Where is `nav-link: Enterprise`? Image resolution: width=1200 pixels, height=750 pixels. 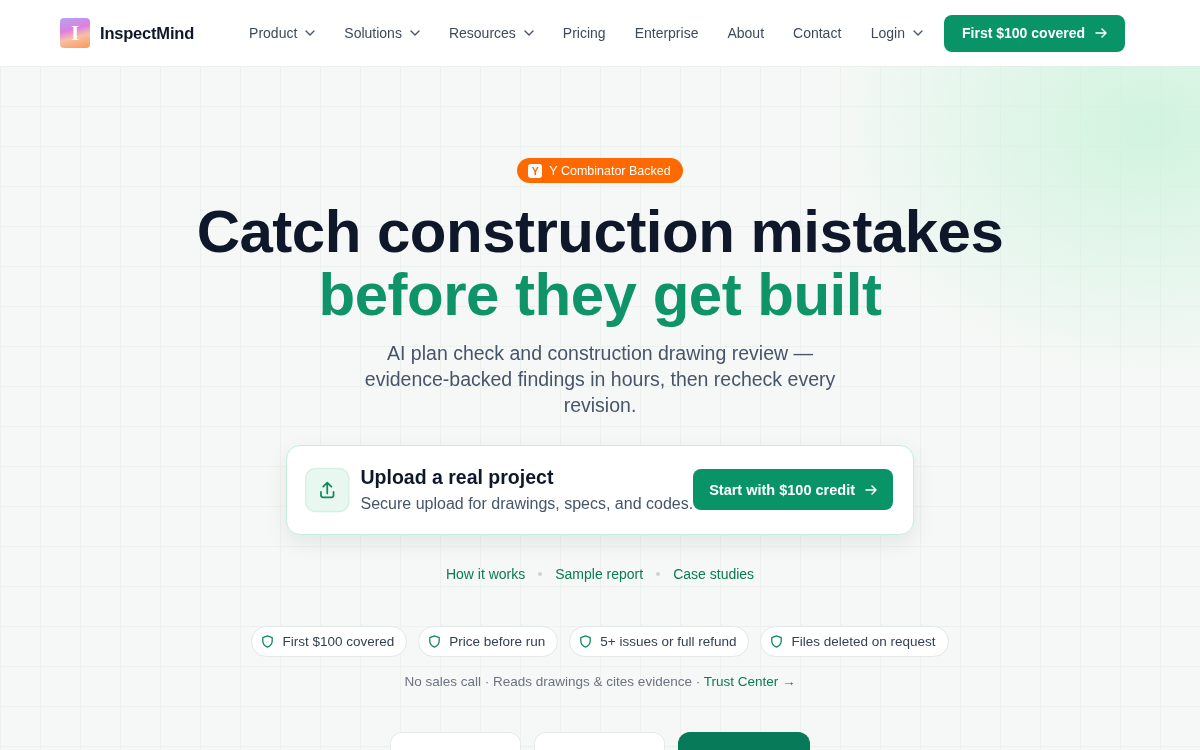 nav-link: Enterprise is located at coordinates (666, 33).